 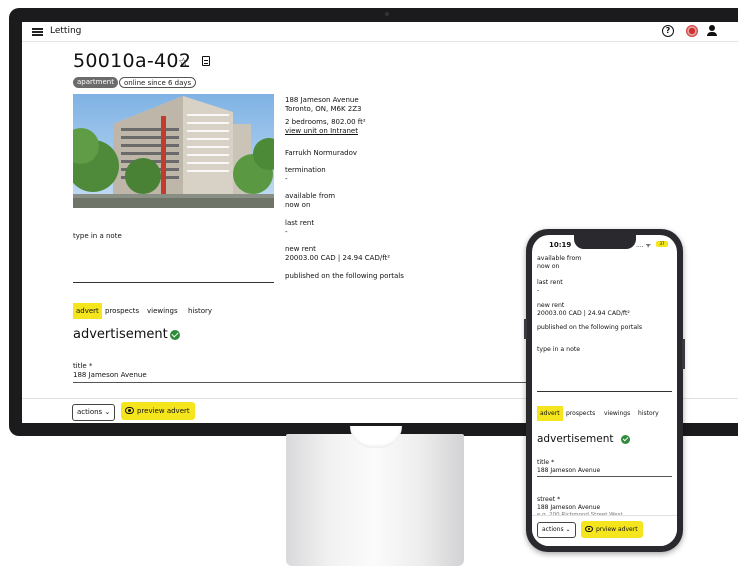 What do you see at coordinates (559, 258) in the screenshot?
I see `m-available-label: available from` at bounding box center [559, 258].